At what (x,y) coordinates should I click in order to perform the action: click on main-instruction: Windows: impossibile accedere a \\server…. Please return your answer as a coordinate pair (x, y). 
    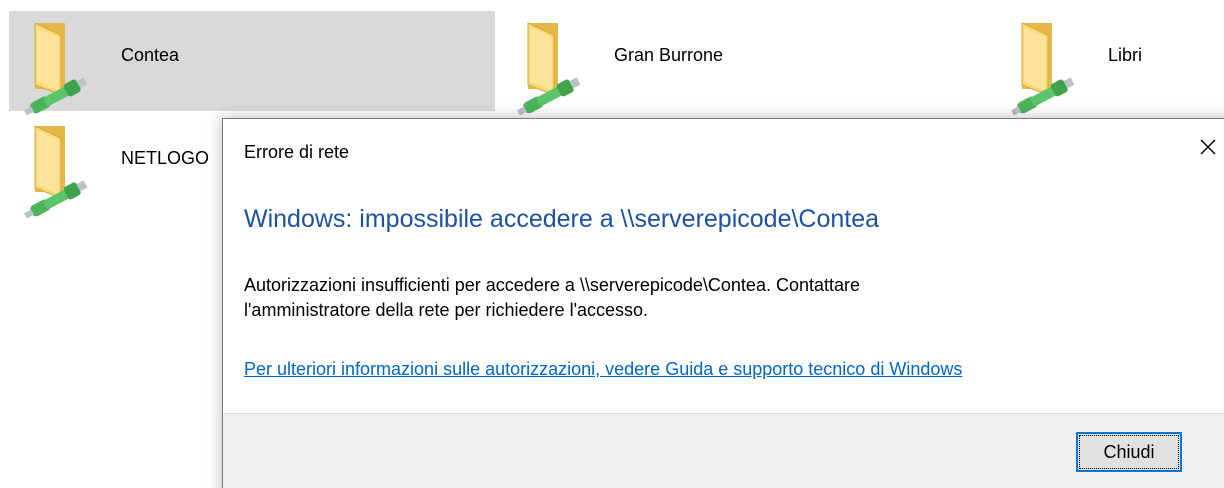
    Looking at the image, I should click on (562, 219).